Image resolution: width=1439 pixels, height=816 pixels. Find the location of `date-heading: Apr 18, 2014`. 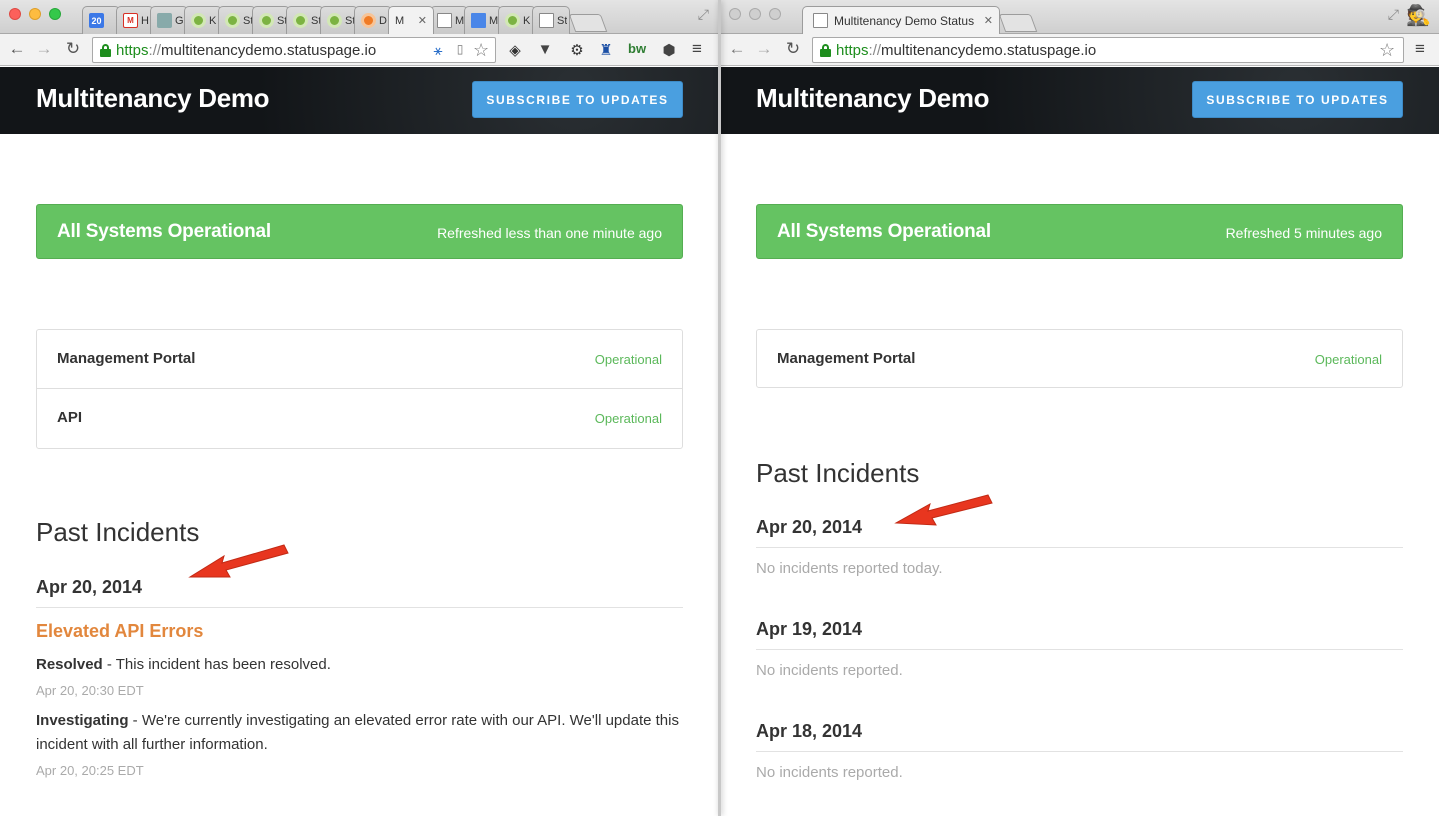

date-heading: Apr 18, 2014 is located at coordinates (1079, 736).